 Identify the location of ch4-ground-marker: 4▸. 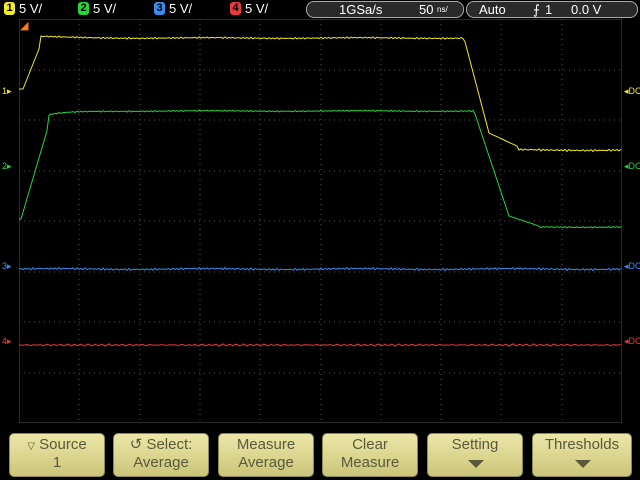
(7, 341).